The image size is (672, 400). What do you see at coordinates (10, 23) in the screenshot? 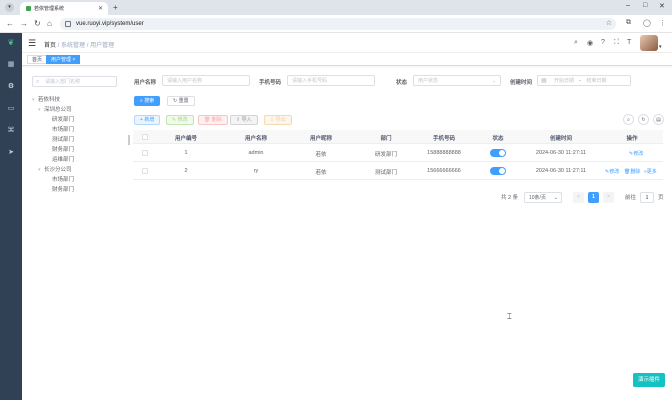
I see `back-icon: ←` at bounding box center [10, 23].